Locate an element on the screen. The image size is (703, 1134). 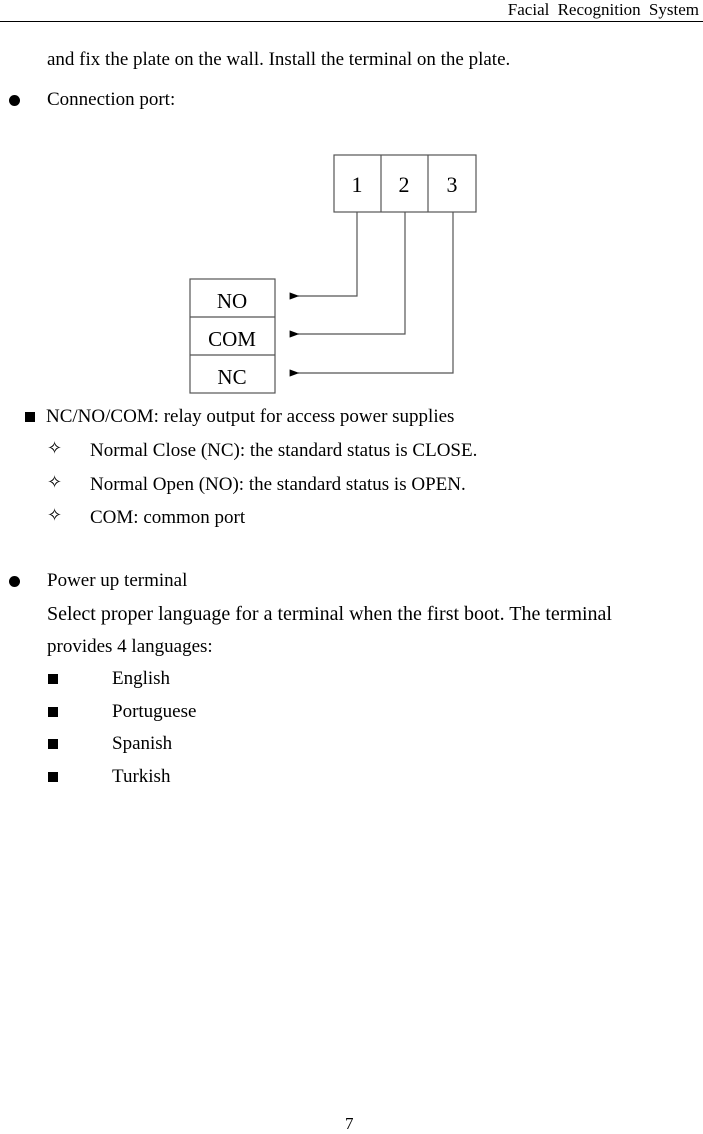
language-item: Portuguese is located at coordinates (154, 711).